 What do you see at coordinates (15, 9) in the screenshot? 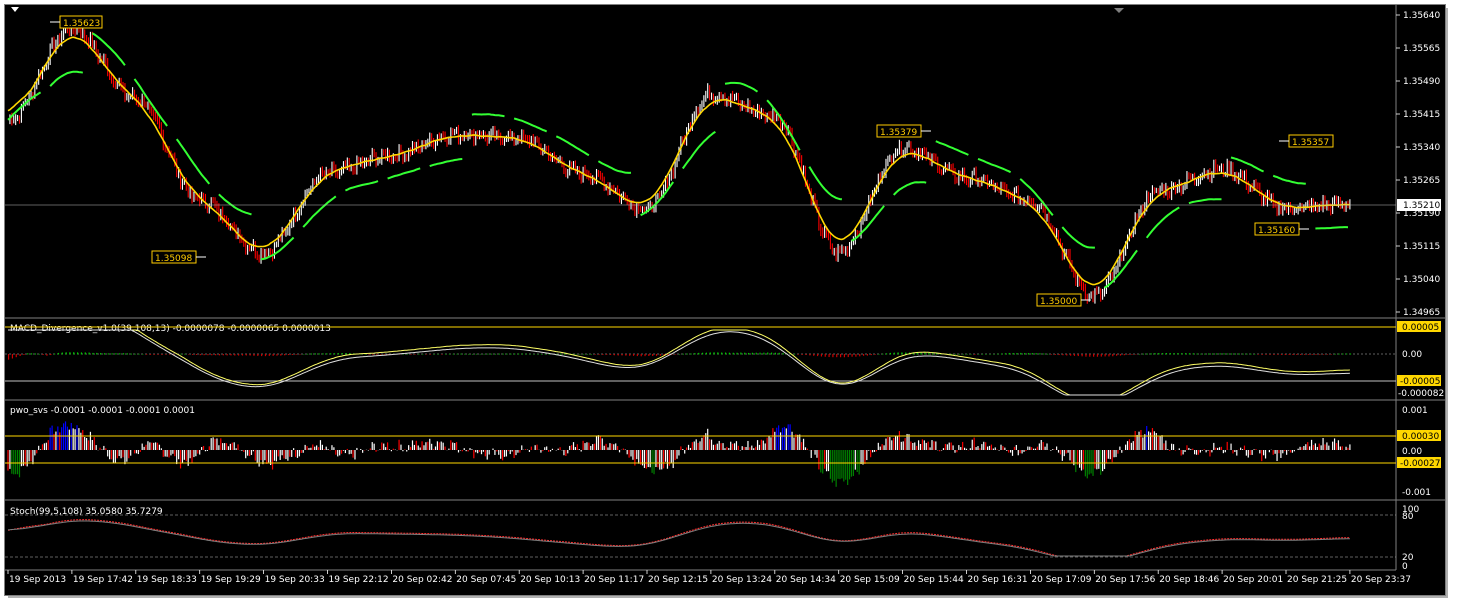
I see `chart-shift-marker` at bounding box center [15, 9].